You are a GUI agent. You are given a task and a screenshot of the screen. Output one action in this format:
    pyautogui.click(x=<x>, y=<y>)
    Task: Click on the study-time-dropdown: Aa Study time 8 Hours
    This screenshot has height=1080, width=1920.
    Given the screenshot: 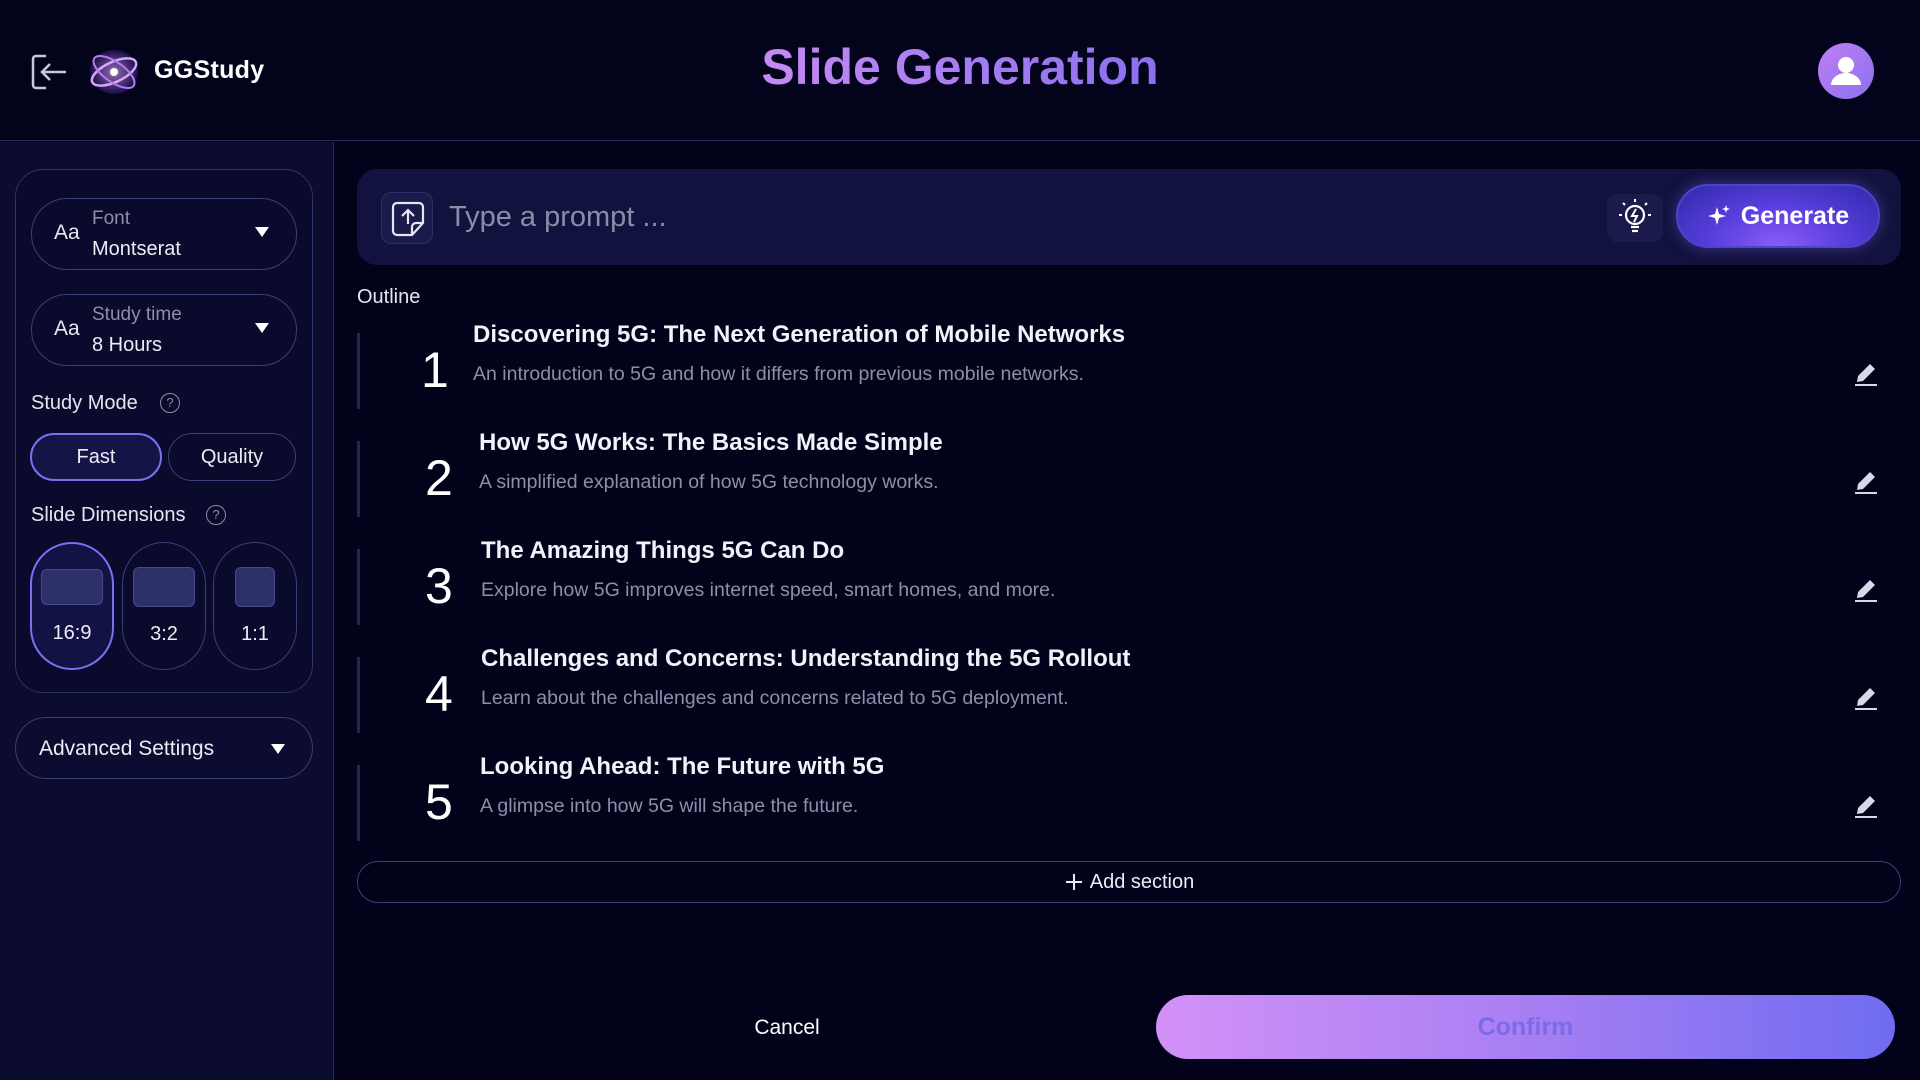 What is the action you would take?
    pyautogui.click(x=164, y=330)
    